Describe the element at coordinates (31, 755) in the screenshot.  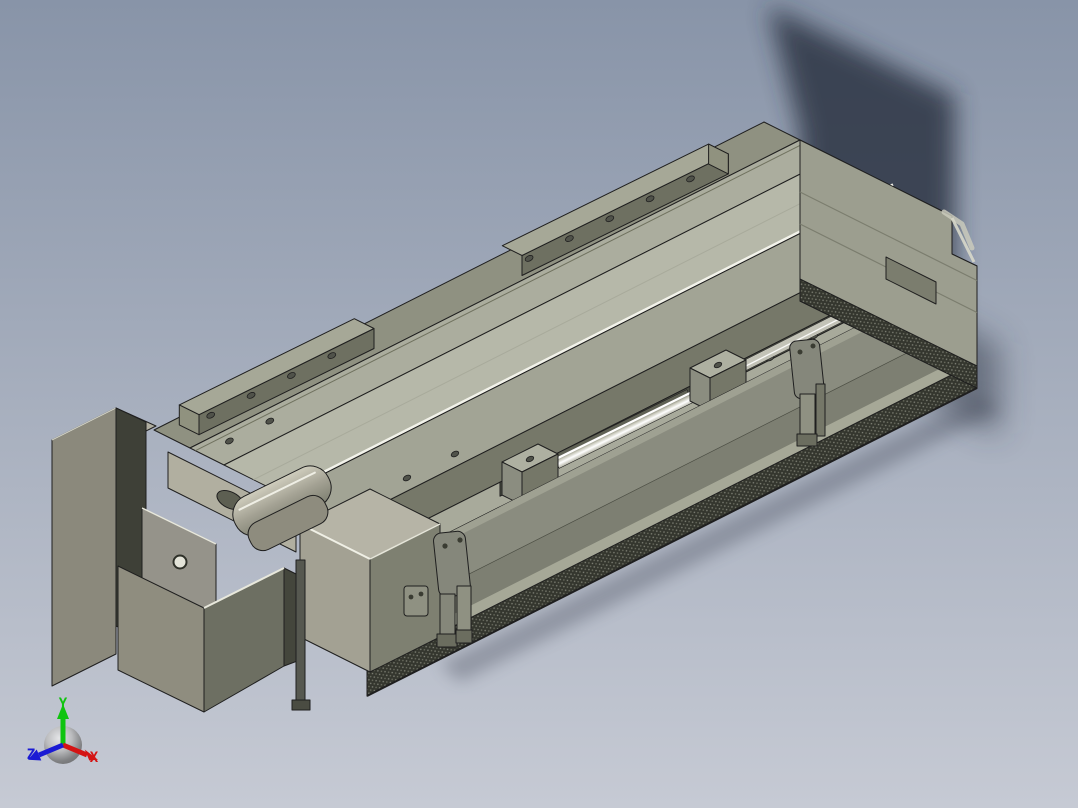
I see `axis-z-label: Z` at that location.